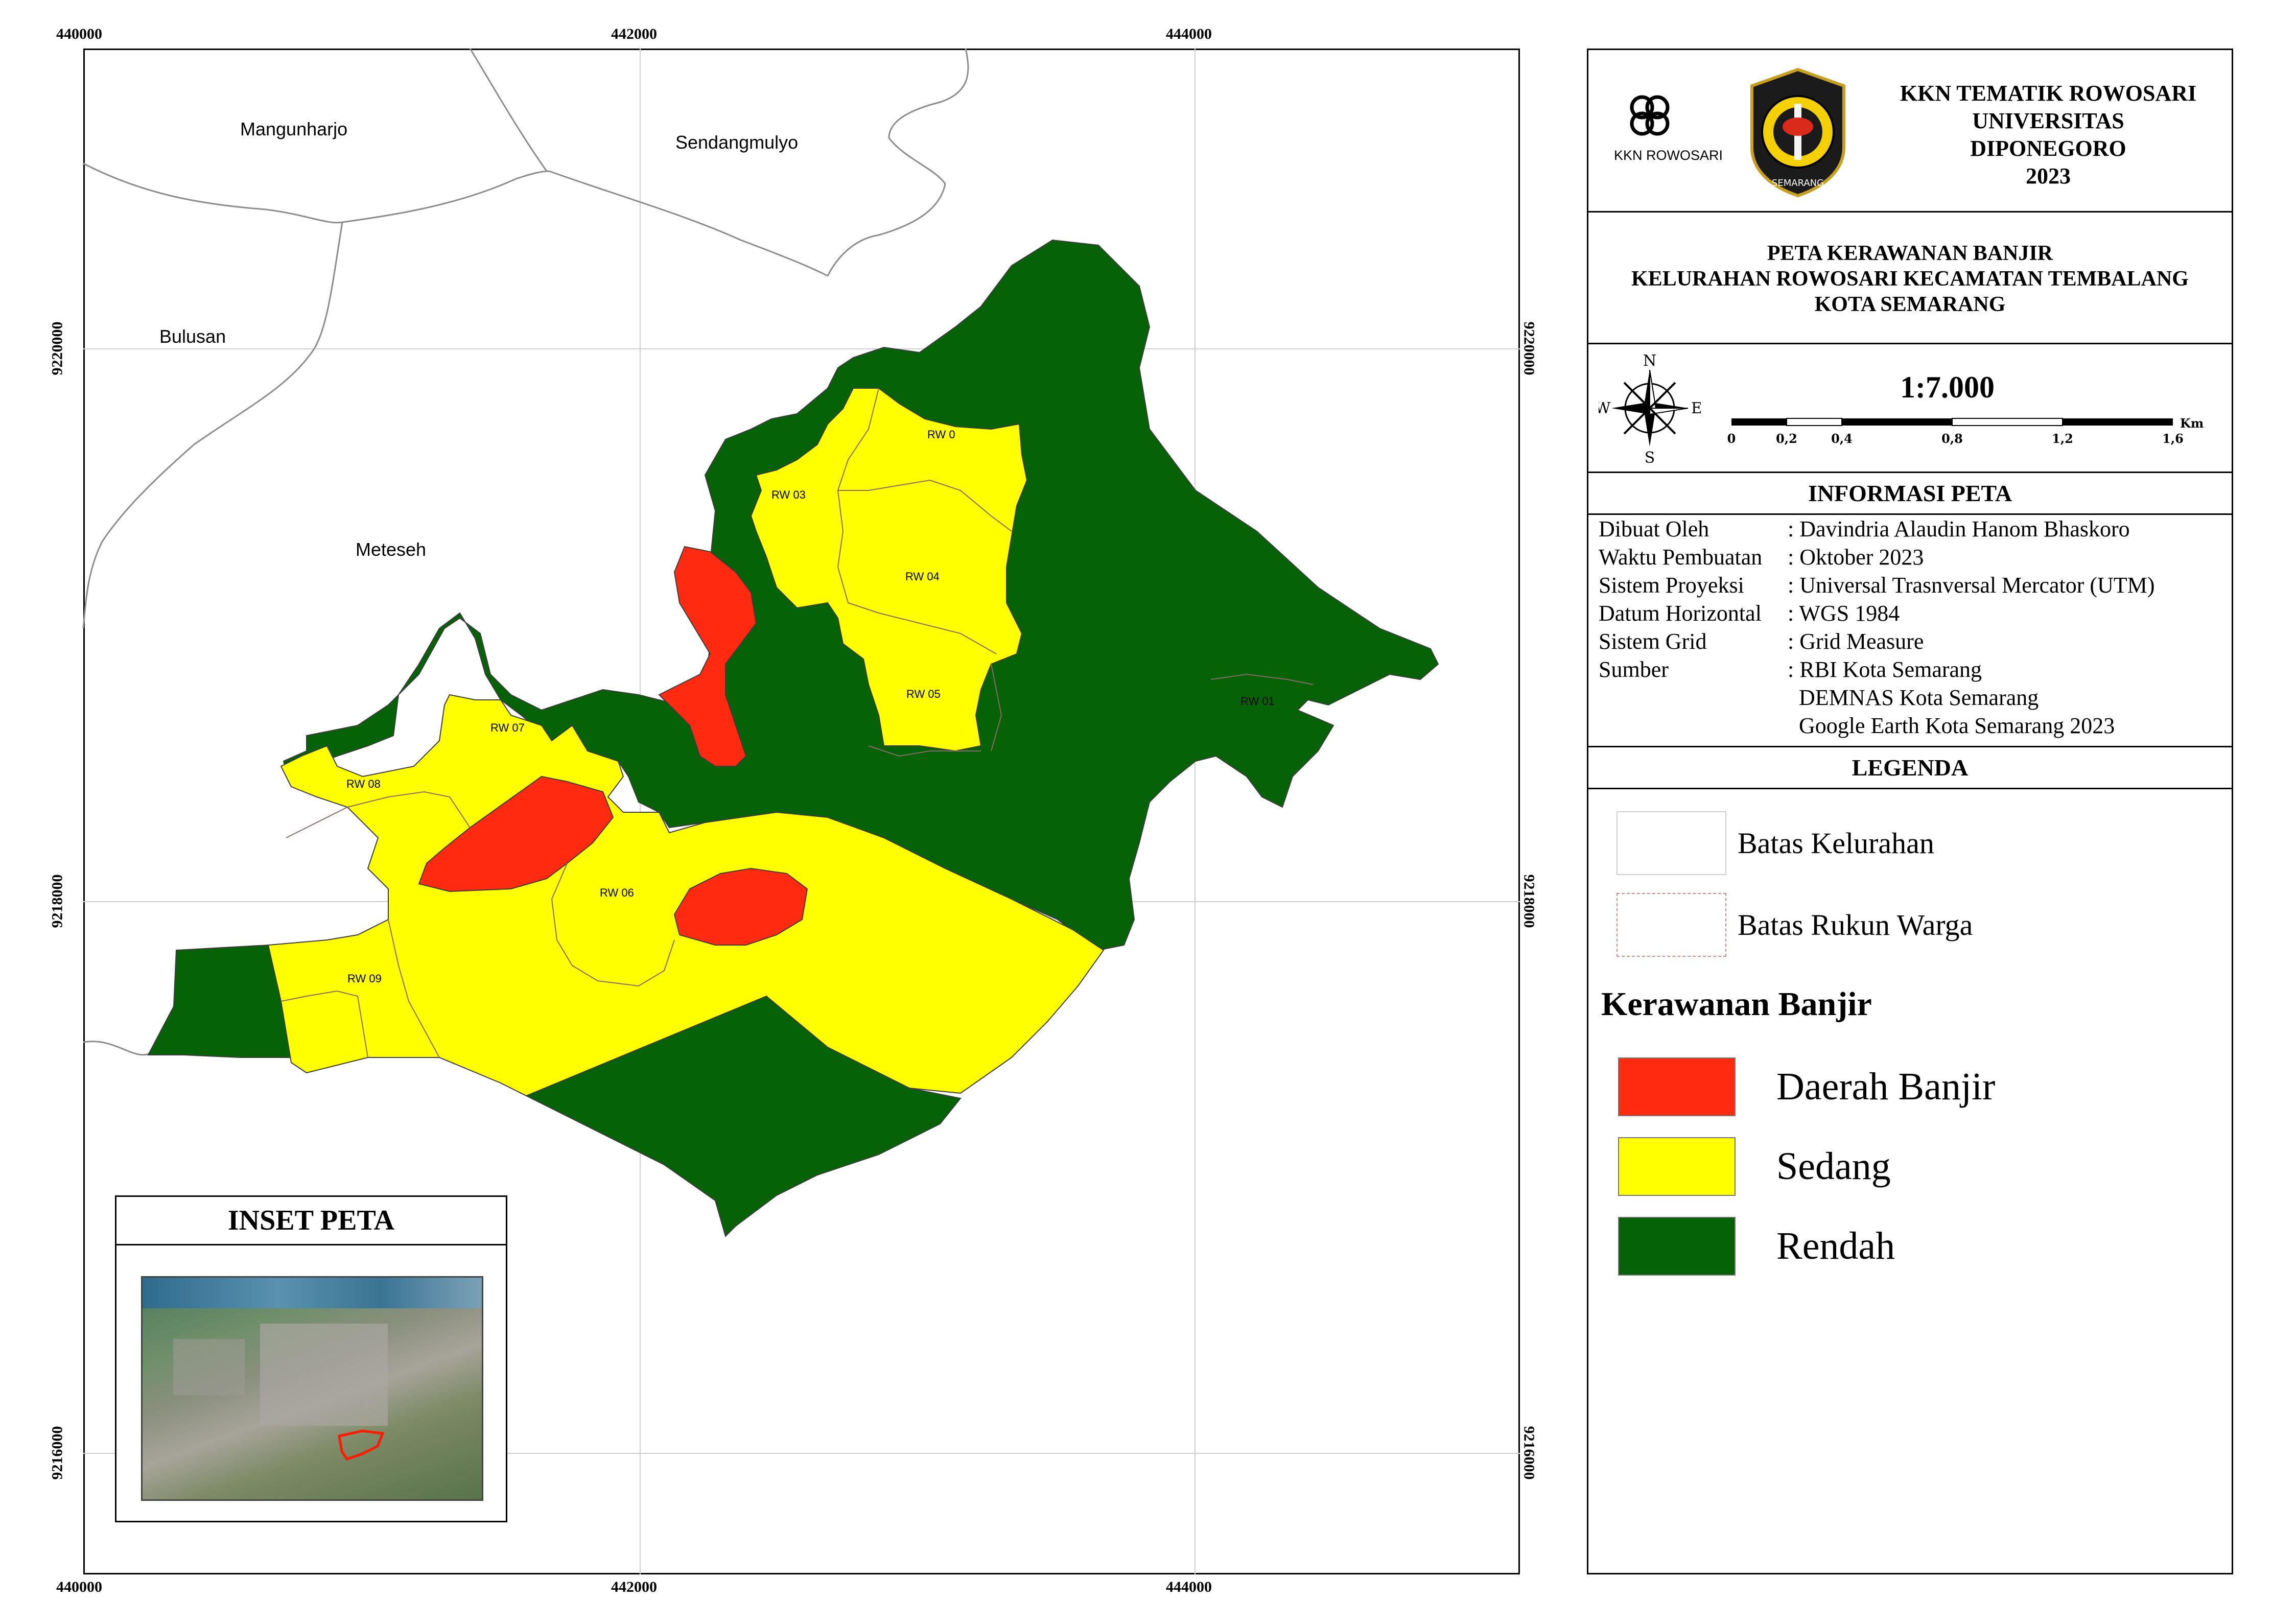 This screenshot has height=1624, width=2296. What do you see at coordinates (1671, 925) in the screenshot?
I see `legend-swatch-rw` at bounding box center [1671, 925].